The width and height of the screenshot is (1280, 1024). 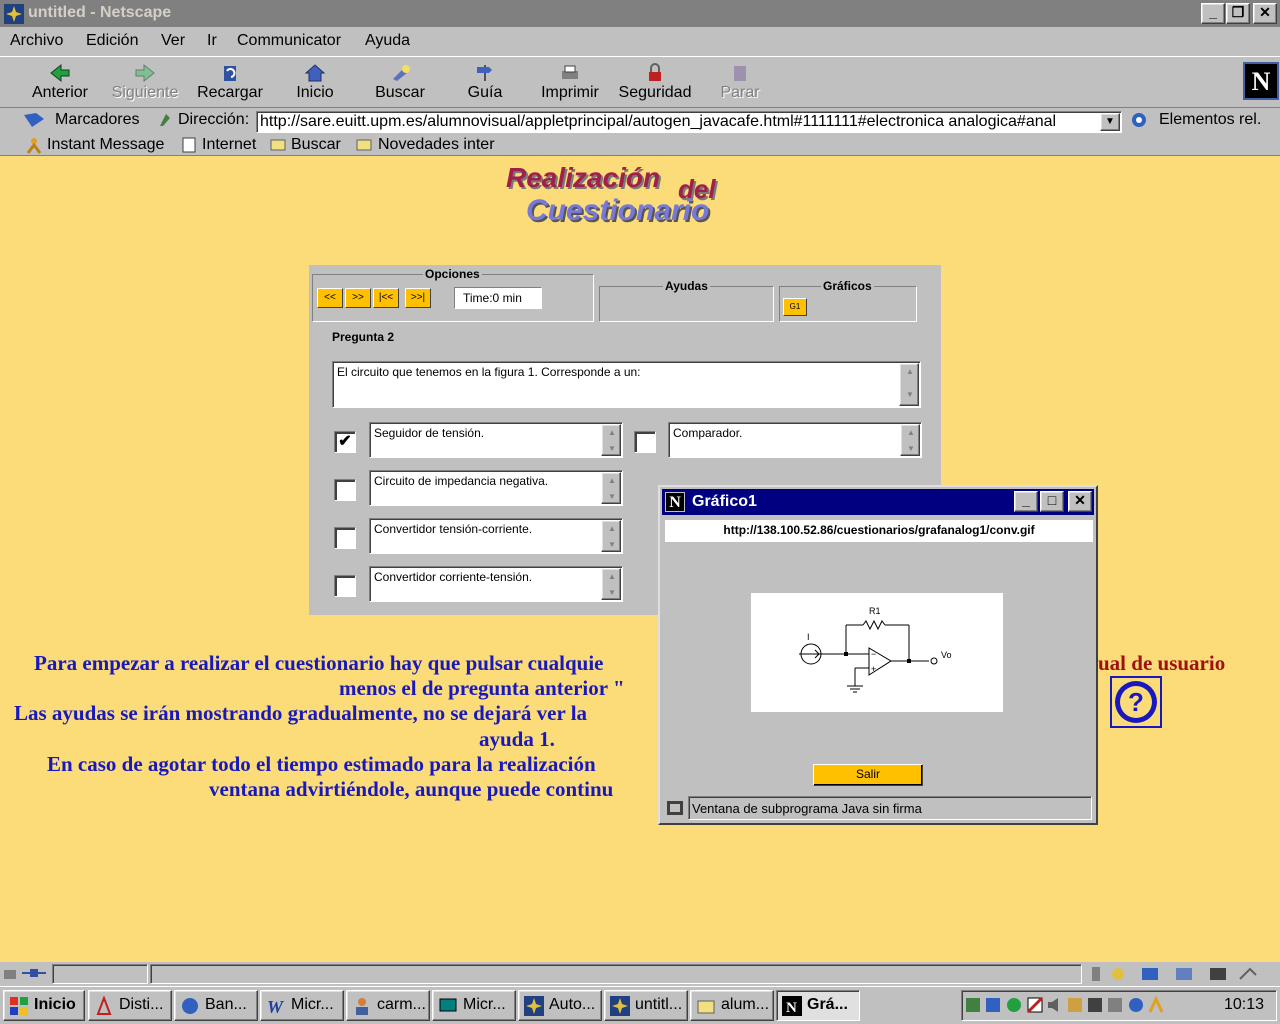 I want to click on option-4-checkbox, so click(x=345, y=538).